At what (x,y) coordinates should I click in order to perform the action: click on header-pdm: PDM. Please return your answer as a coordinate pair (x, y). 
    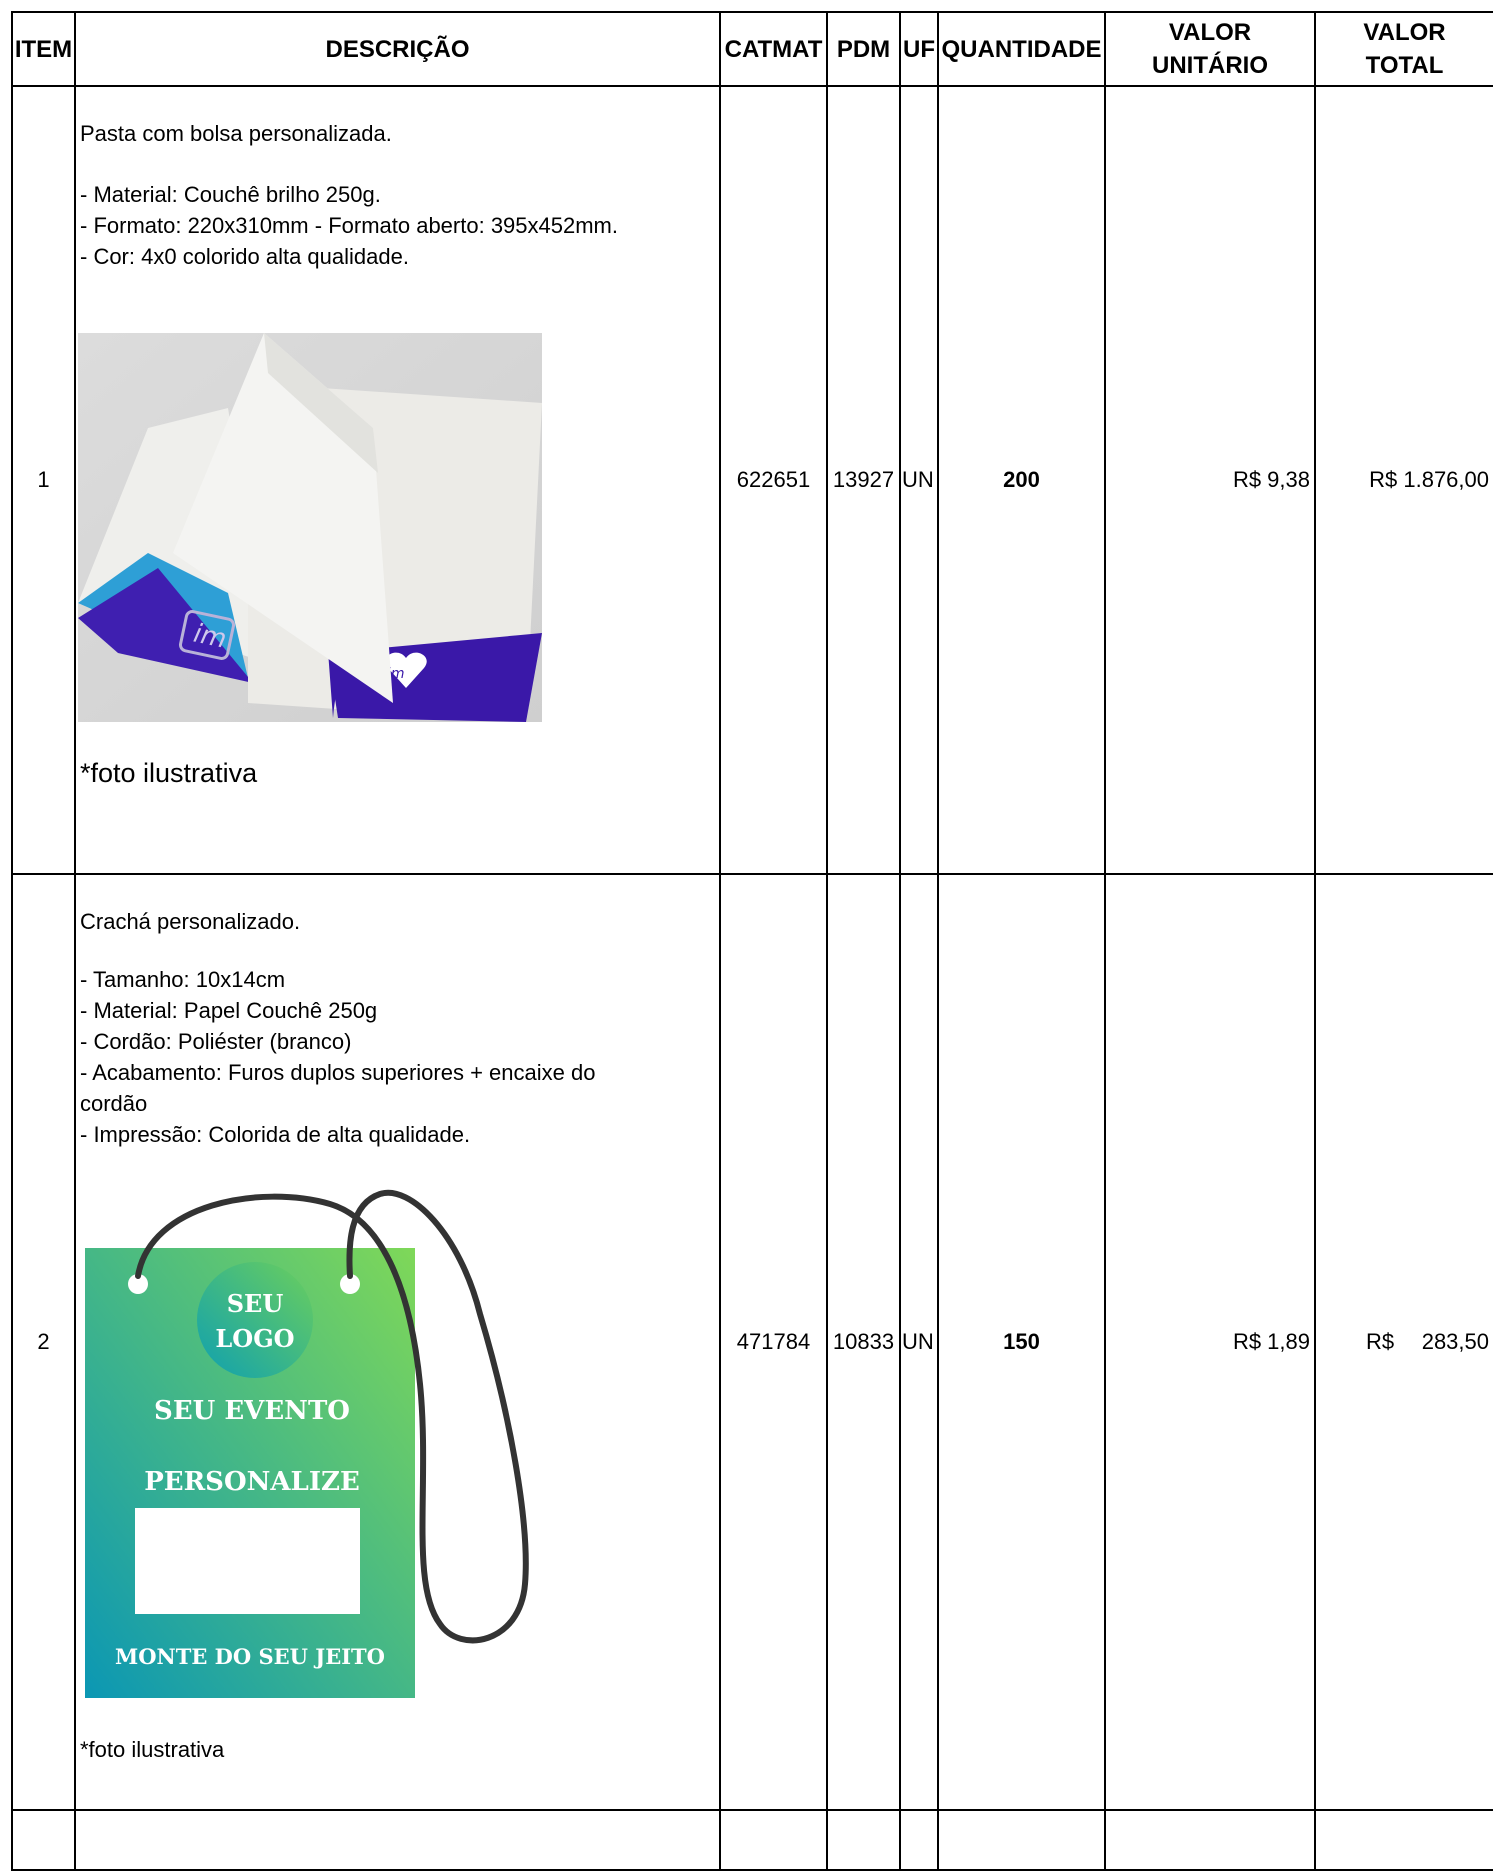
    Looking at the image, I should click on (863, 49).